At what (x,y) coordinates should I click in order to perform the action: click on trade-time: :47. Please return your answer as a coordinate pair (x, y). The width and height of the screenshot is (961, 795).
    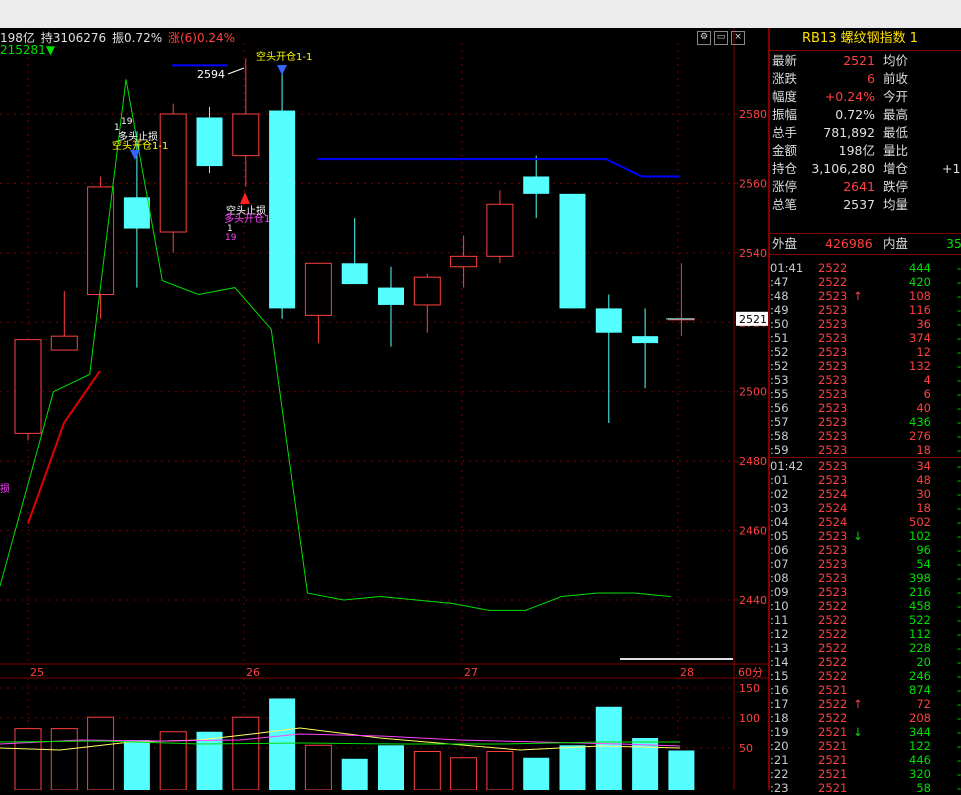
    Looking at the image, I should click on (779, 282).